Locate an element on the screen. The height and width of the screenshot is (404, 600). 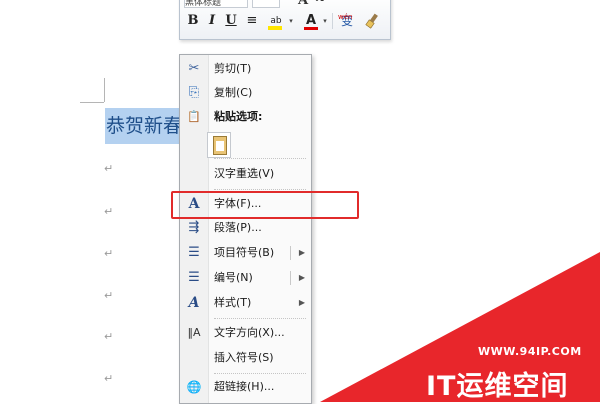
menu-item-label: 样式(T) is located at coordinates (233, 302).